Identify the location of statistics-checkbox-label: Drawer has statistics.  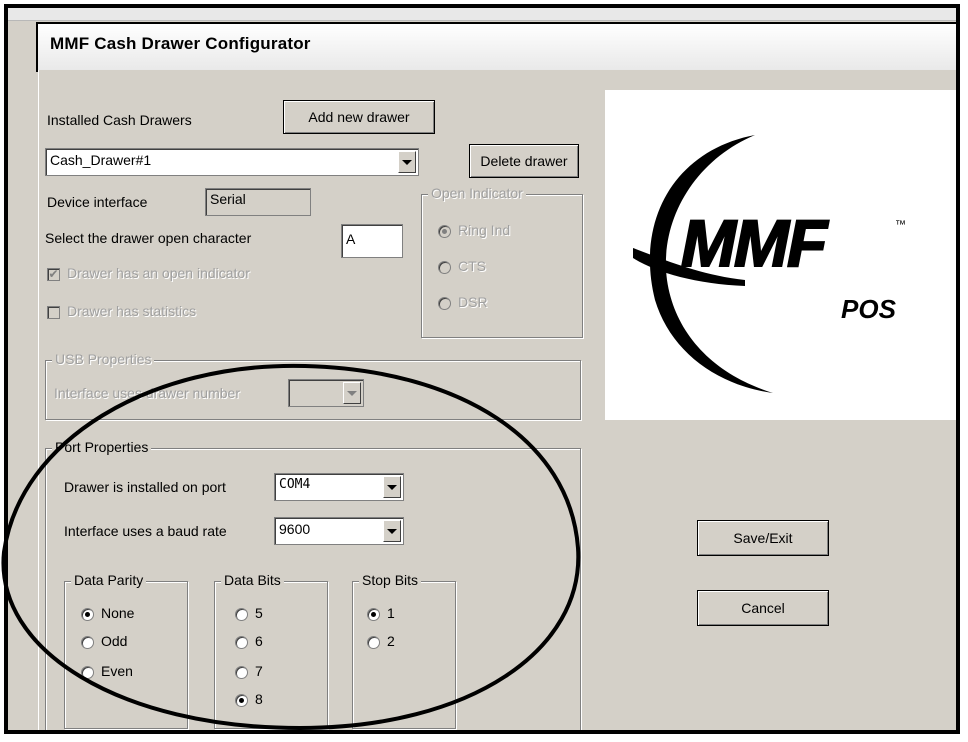
(132, 311).